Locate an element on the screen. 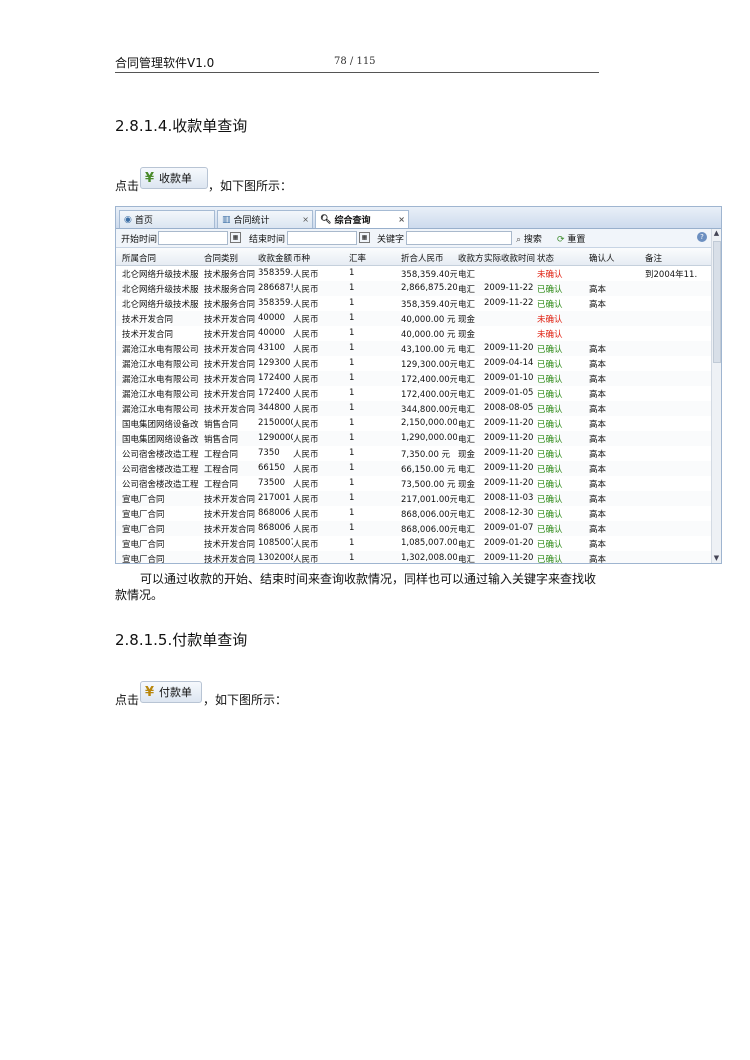 Image resolution: width=750 pixels, height=1060 pixels. tab-bar: ◉ 首页 ▥ 合同统计 × 🔍︎ 综合查询 × is located at coordinates (418, 218).